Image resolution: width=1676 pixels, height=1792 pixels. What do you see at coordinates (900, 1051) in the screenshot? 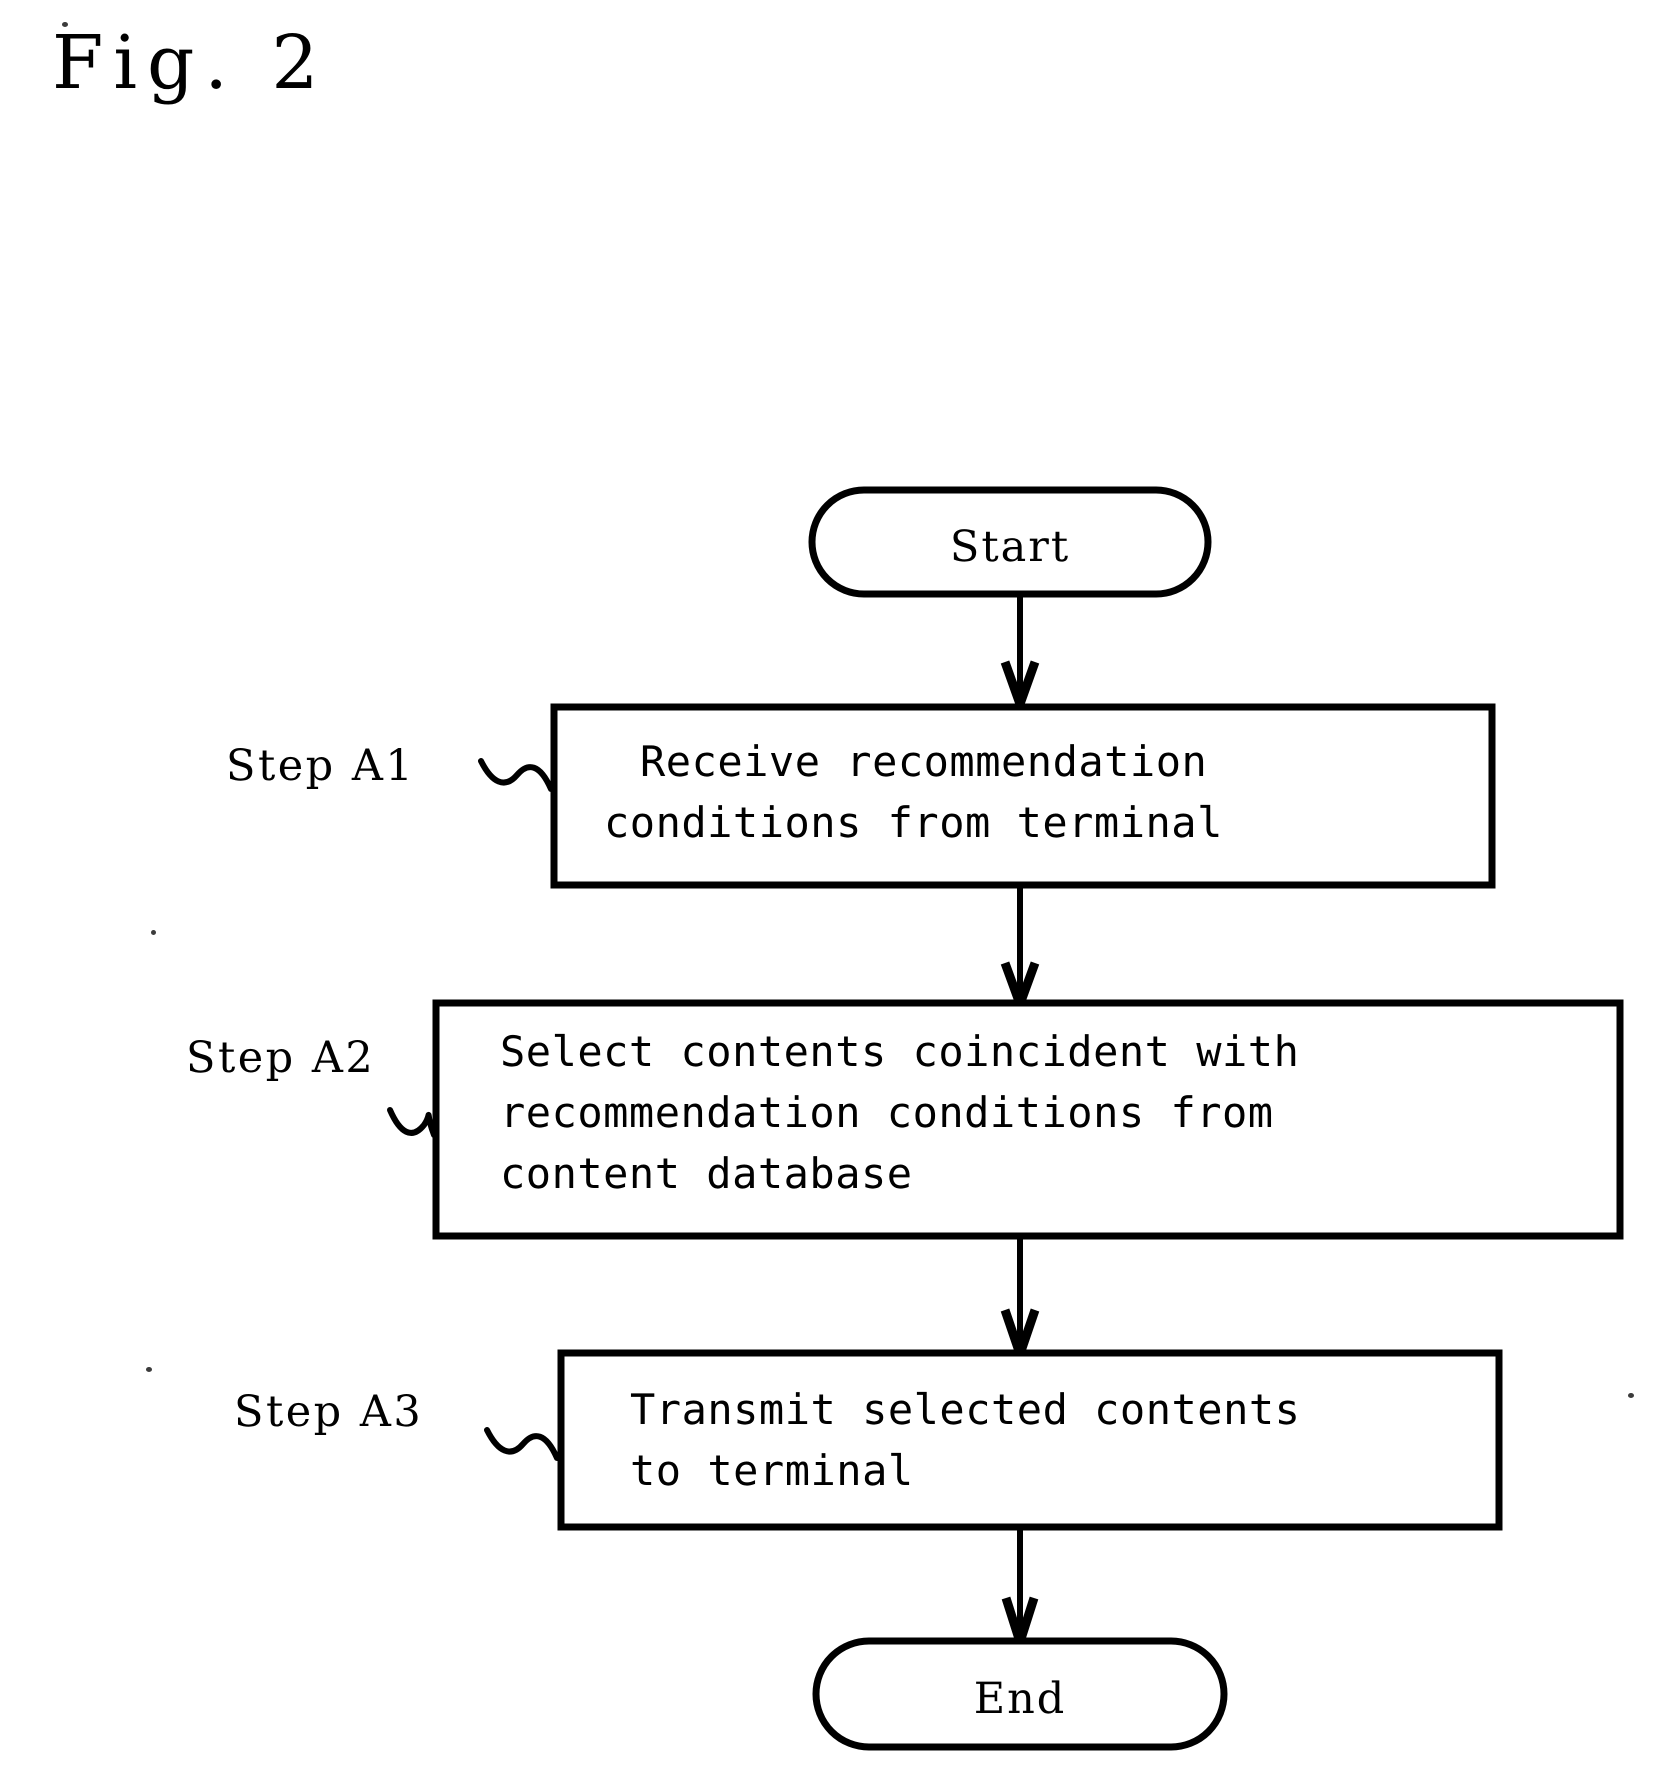
I see `step-a2-box-line-1: Select contents coincident with` at bounding box center [900, 1051].